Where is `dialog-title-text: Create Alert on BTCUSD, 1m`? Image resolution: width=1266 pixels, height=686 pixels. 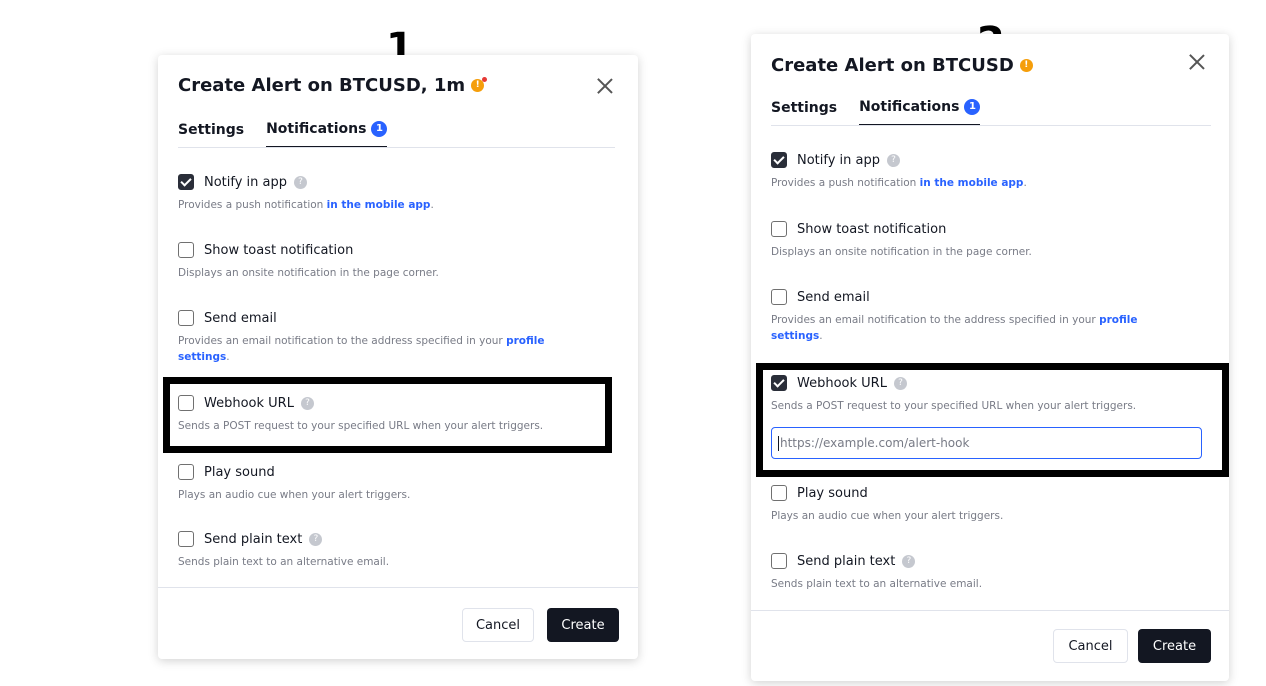
dialog-title-text: Create Alert on BTCUSD, 1m is located at coordinates (322, 85).